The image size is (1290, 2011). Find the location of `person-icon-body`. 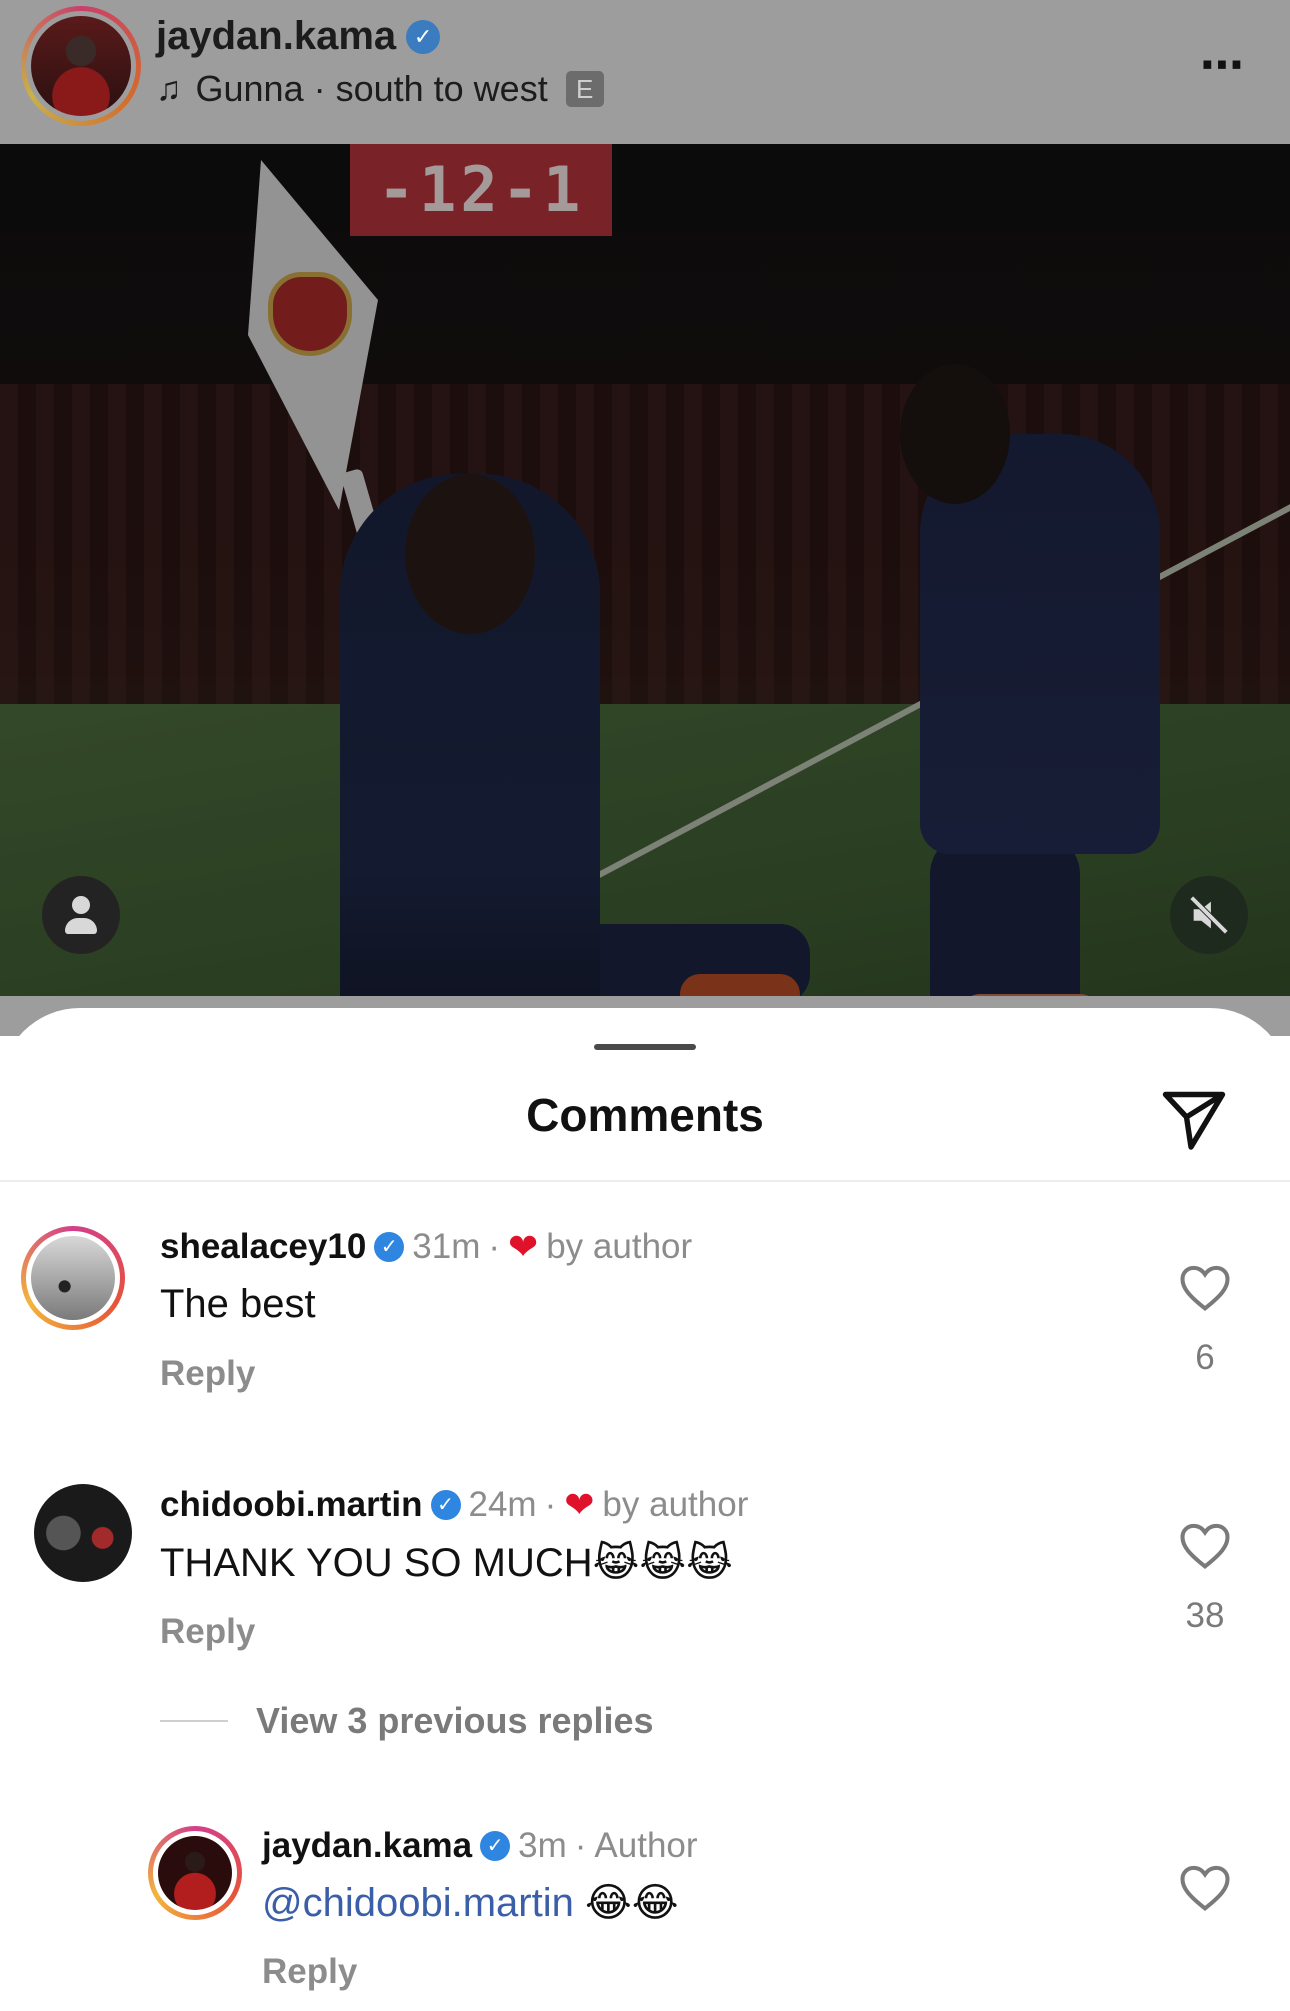

person-icon-body is located at coordinates (81, 926).